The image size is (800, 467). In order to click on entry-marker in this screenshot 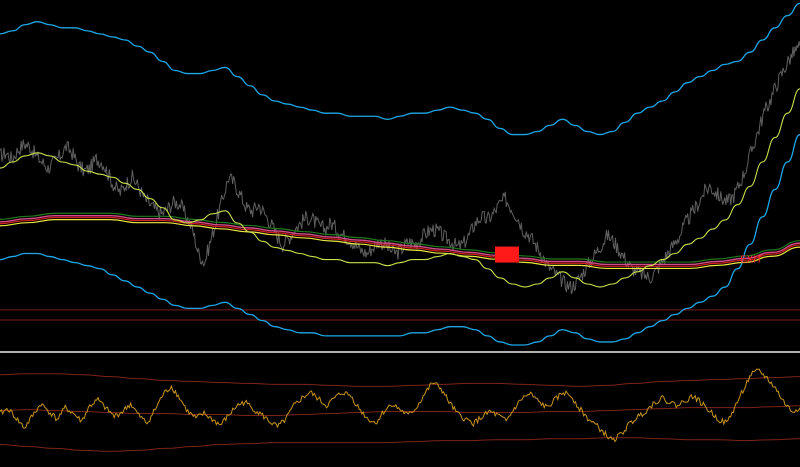, I will do `click(507, 254)`.